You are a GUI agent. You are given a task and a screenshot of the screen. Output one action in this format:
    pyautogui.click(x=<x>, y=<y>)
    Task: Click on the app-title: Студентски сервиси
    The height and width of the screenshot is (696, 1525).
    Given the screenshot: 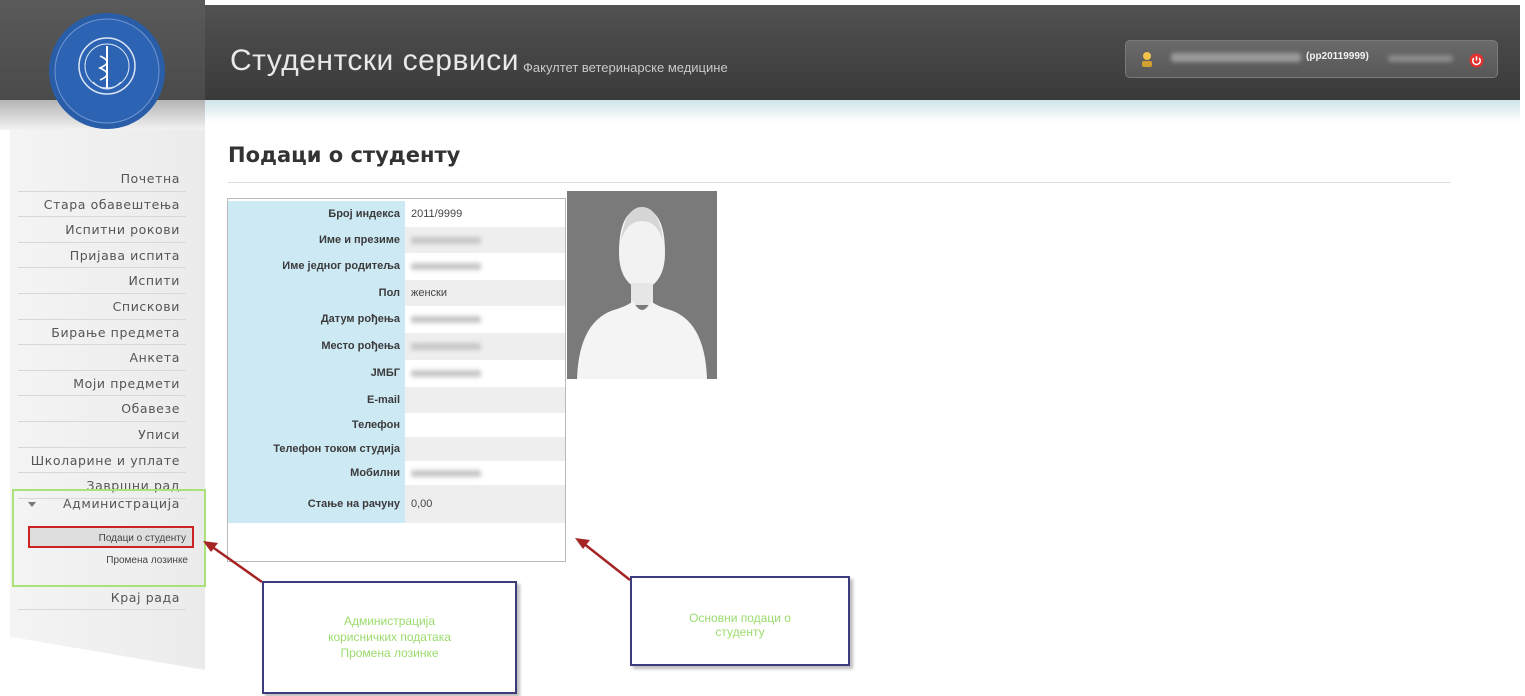 What is the action you would take?
    pyautogui.click(x=374, y=60)
    